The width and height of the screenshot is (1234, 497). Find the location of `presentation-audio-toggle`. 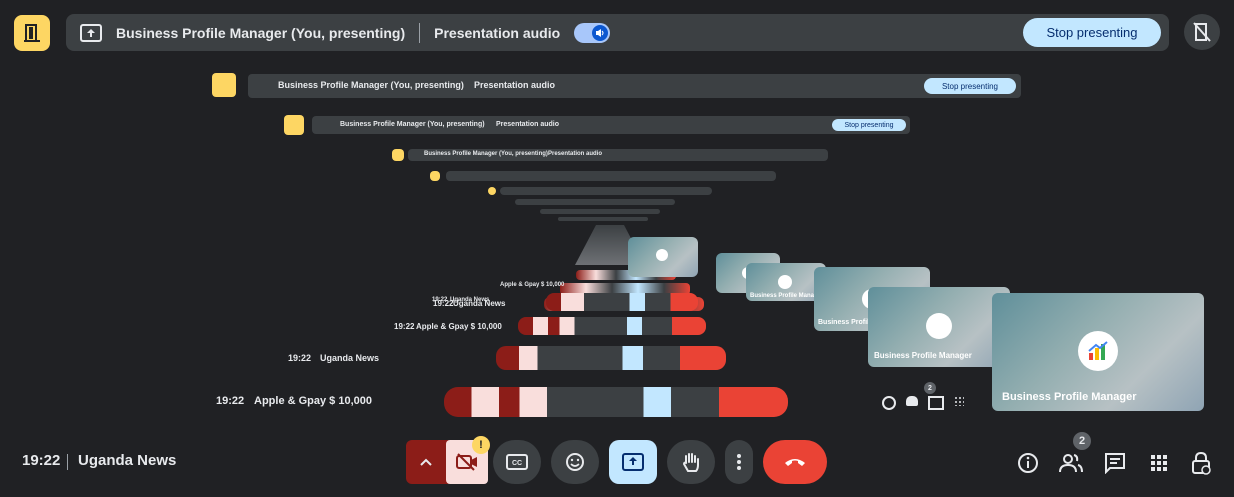

presentation-audio-toggle is located at coordinates (592, 32).